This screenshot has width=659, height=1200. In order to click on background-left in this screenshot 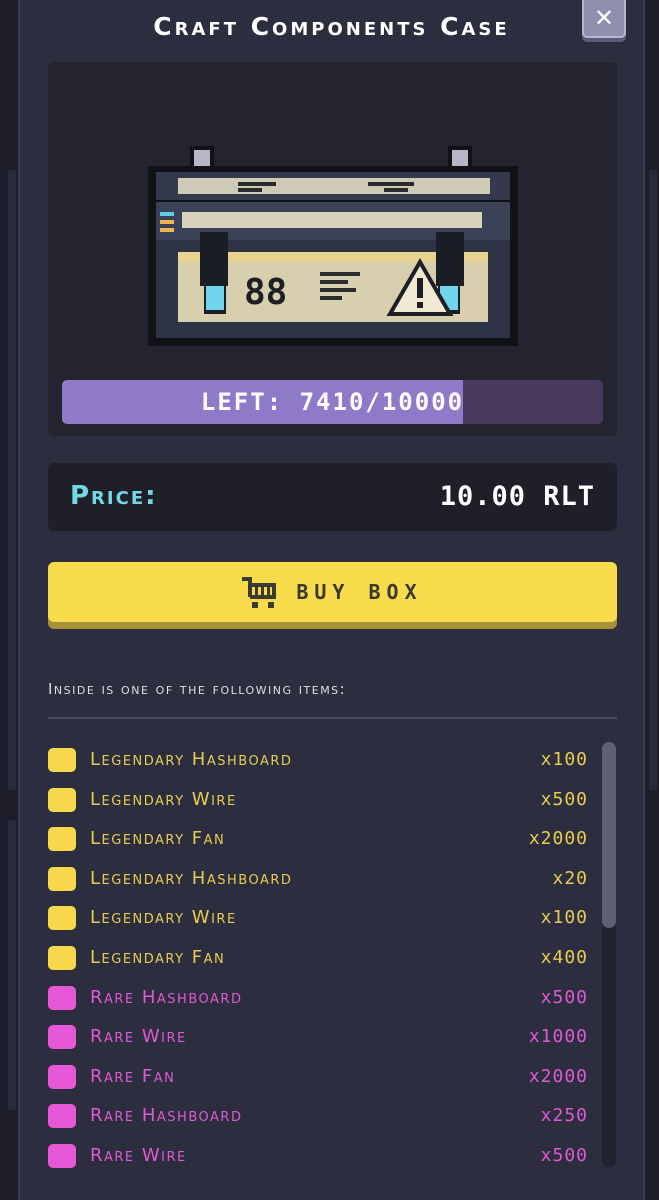, I will do `click(9, 600)`.